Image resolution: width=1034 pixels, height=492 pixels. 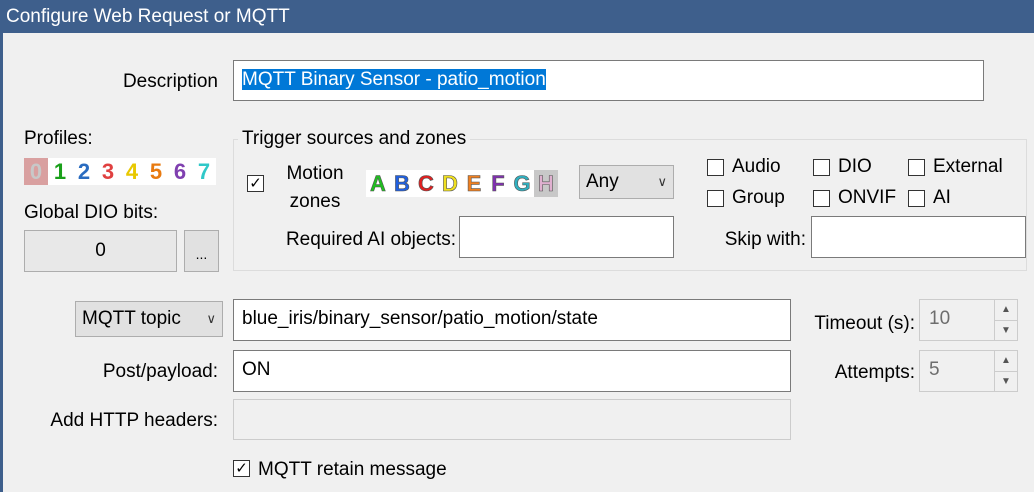 What do you see at coordinates (934, 369) in the screenshot?
I see `attempts-value: 5` at bounding box center [934, 369].